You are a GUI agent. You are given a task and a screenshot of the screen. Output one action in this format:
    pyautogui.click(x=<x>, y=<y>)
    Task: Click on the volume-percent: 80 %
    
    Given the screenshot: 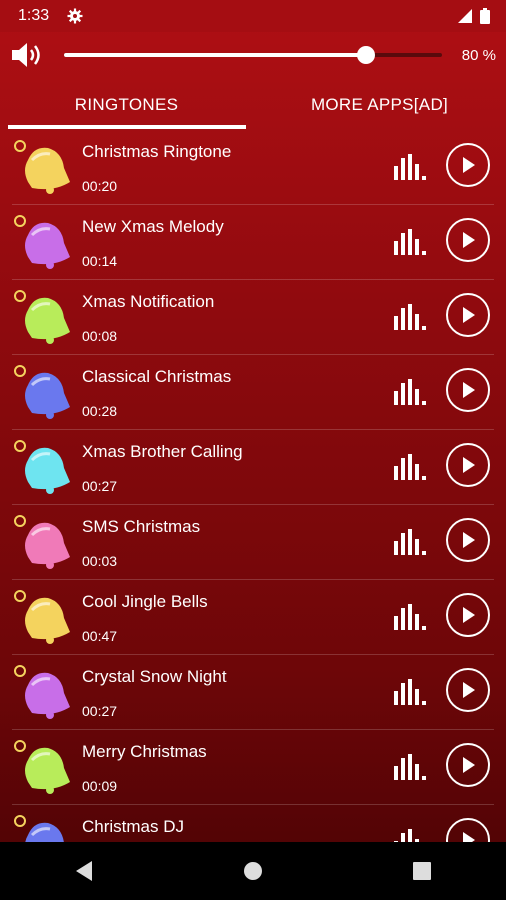 What is the action you would take?
    pyautogui.click(x=478, y=55)
    